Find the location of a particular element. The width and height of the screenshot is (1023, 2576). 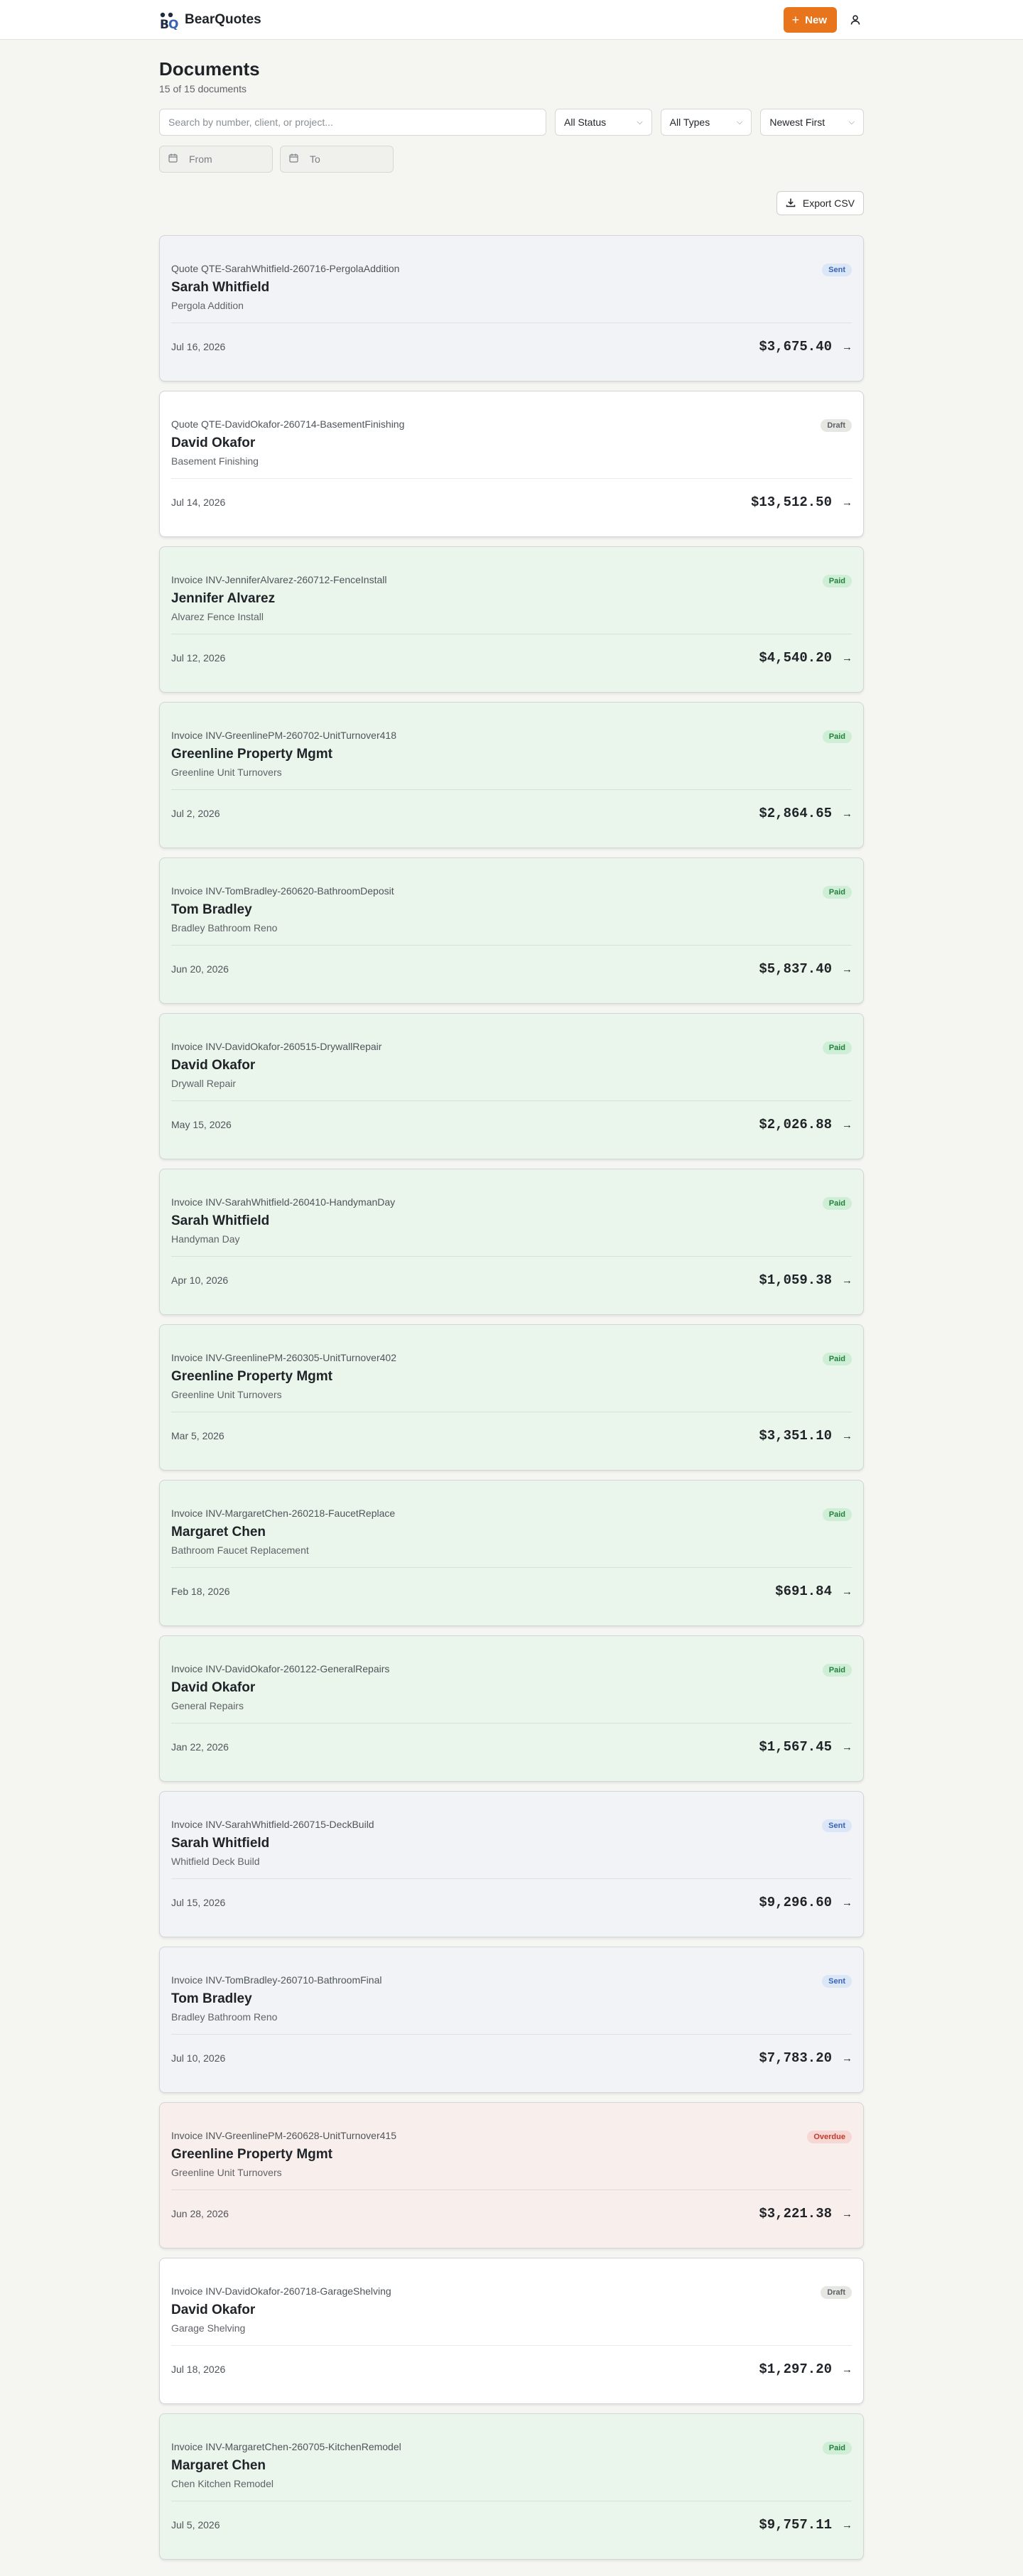

document-amount: $3,221.38 is located at coordinates (795, 2213).